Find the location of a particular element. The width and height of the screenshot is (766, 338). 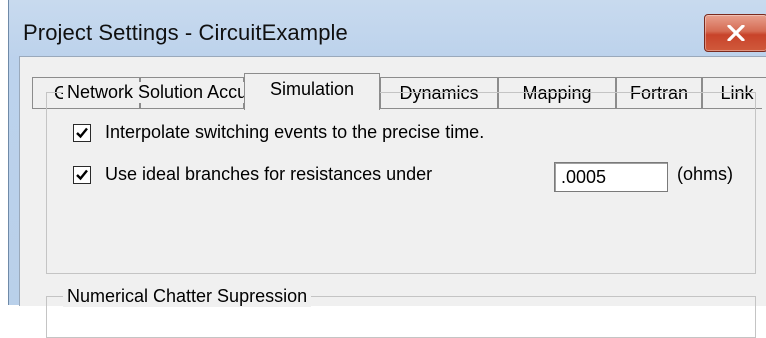

close-icon is located at coordinates (736, 33).